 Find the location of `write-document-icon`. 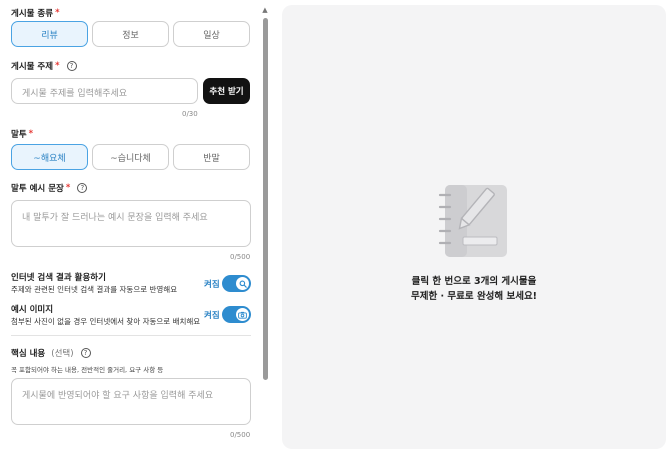

write-document-icon is located at coordinates (478, 223).